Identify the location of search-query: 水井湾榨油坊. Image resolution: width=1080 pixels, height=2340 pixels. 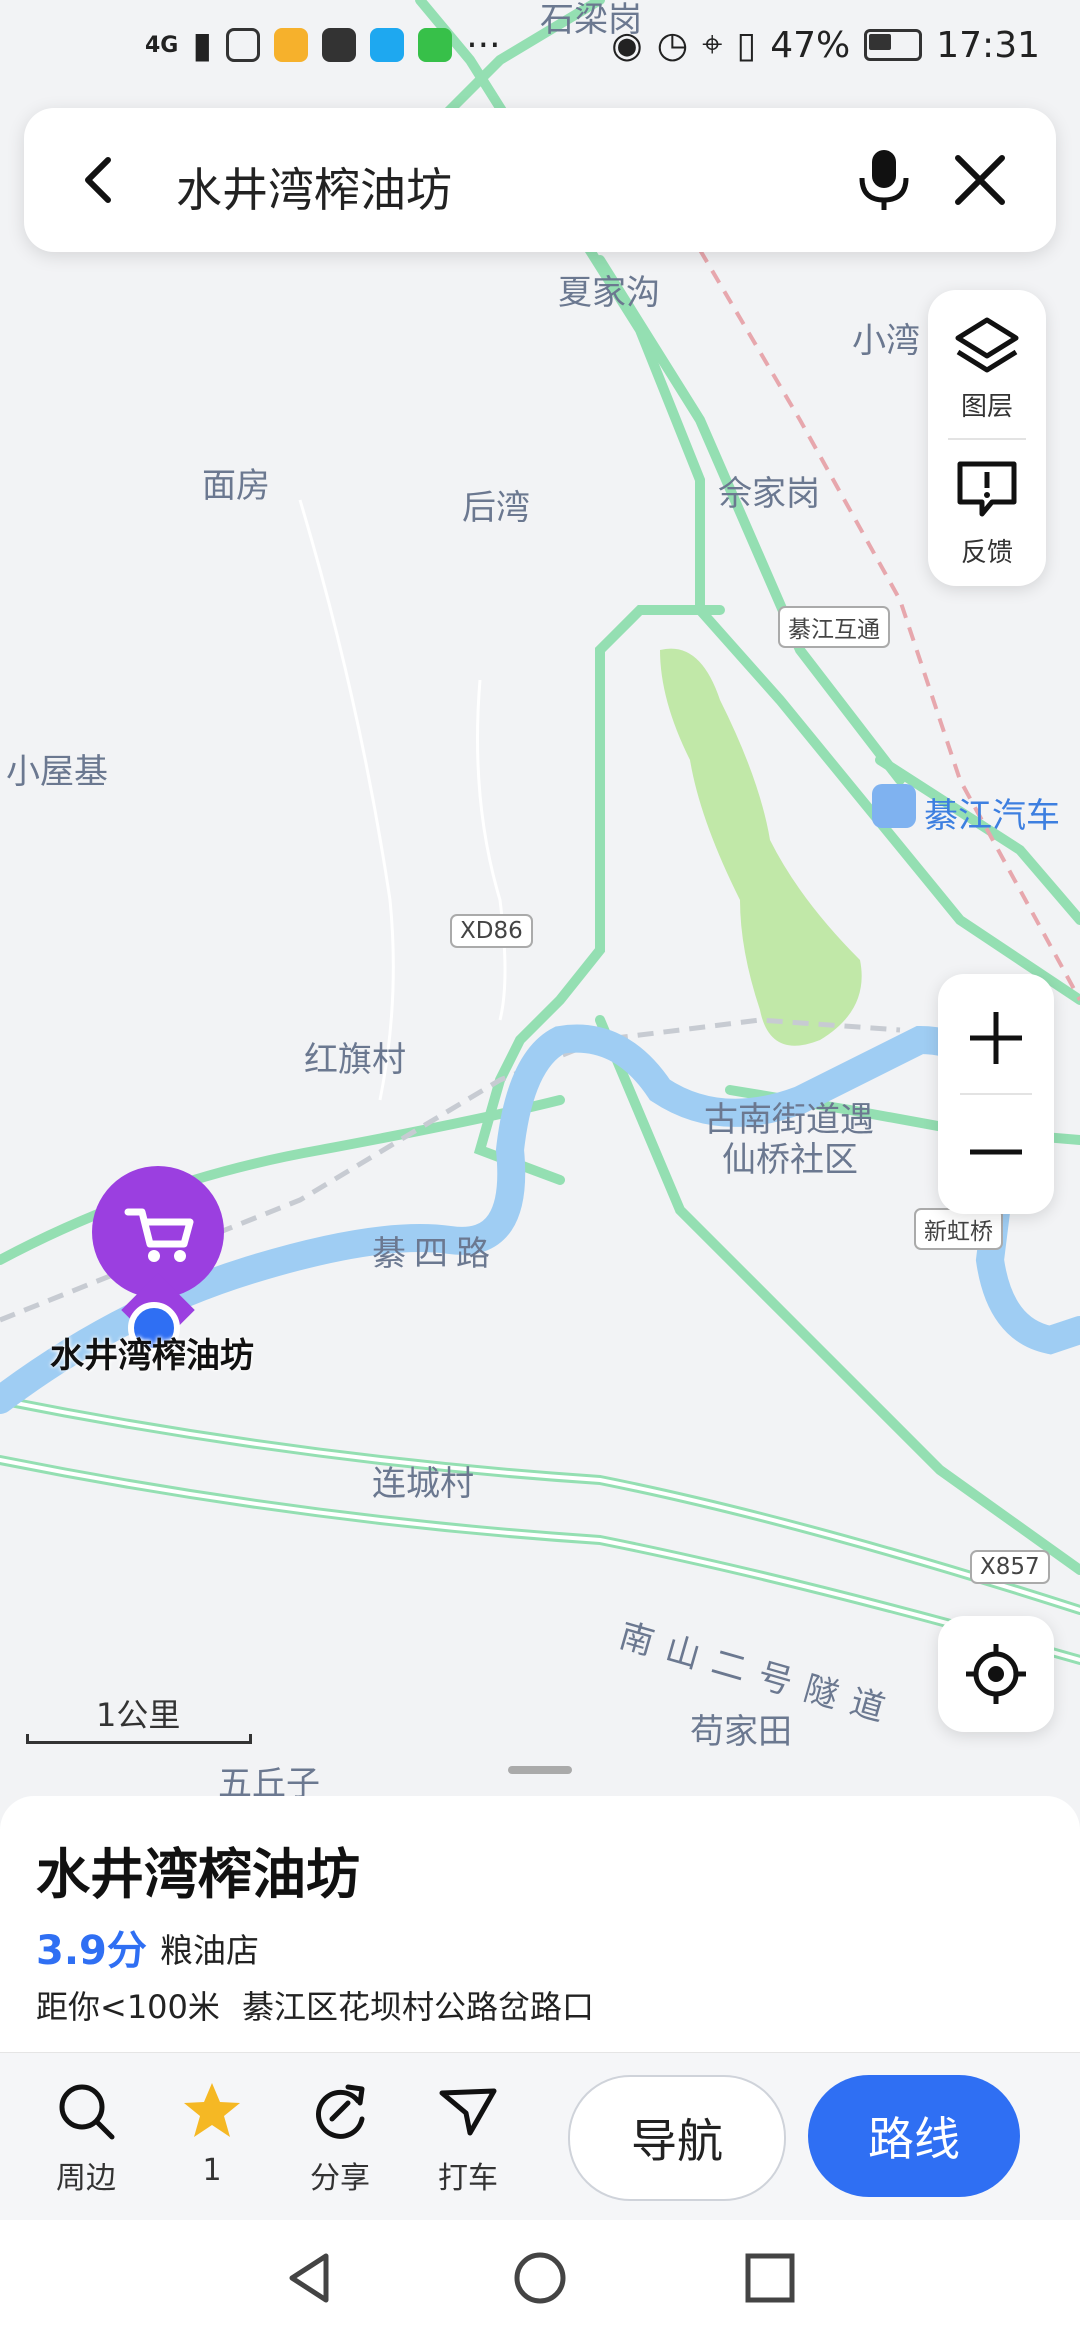
(314, 187).